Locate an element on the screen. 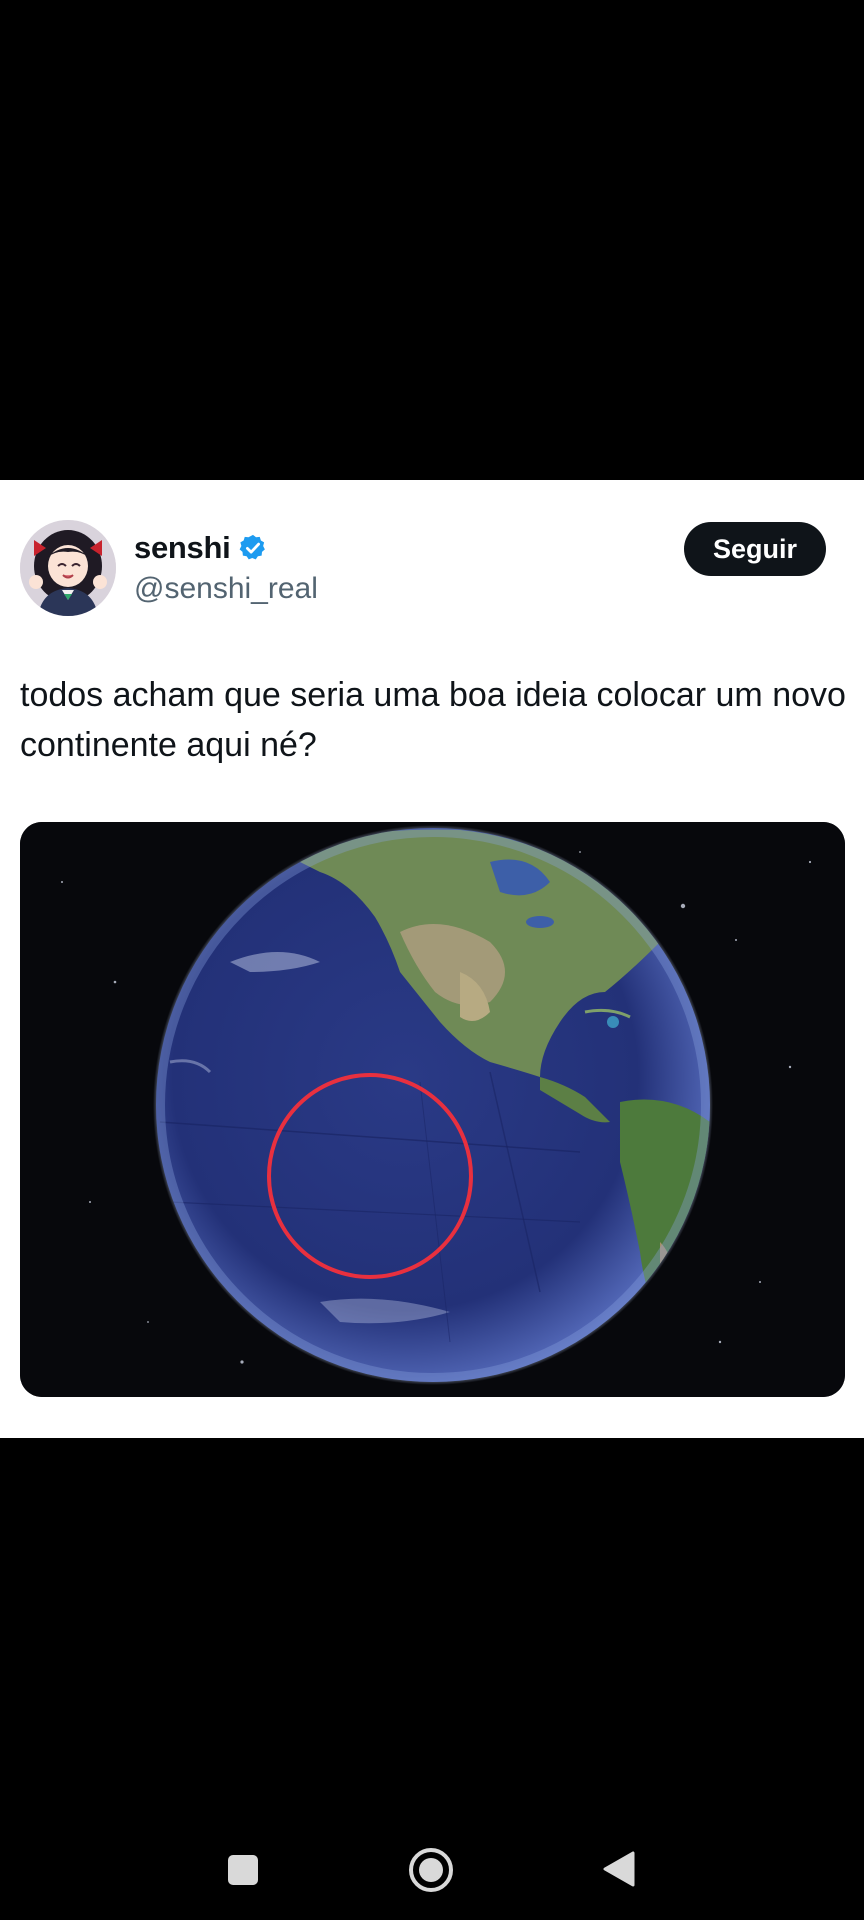 The height and width of the screenshot is (1920, 864). recents-button is located at coordinates (243, 1870).